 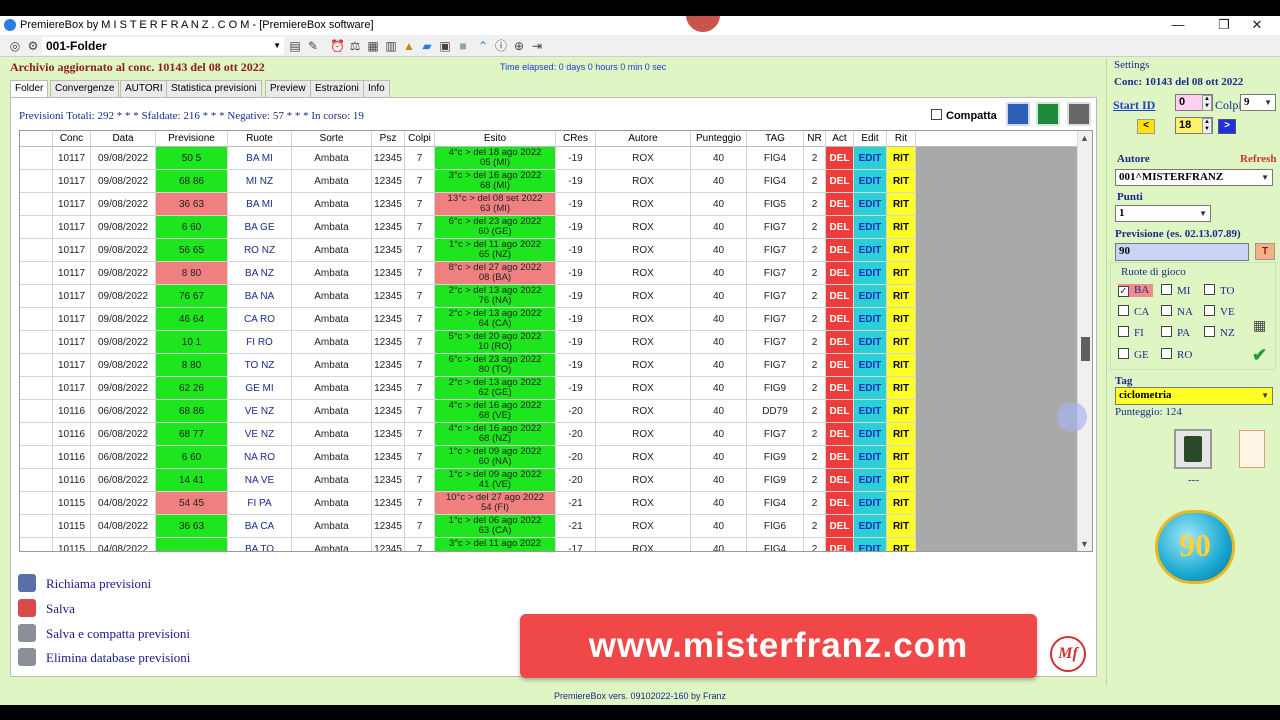 I want to click on confirm-check-icon: ✔, so click(x=1259, y=355).